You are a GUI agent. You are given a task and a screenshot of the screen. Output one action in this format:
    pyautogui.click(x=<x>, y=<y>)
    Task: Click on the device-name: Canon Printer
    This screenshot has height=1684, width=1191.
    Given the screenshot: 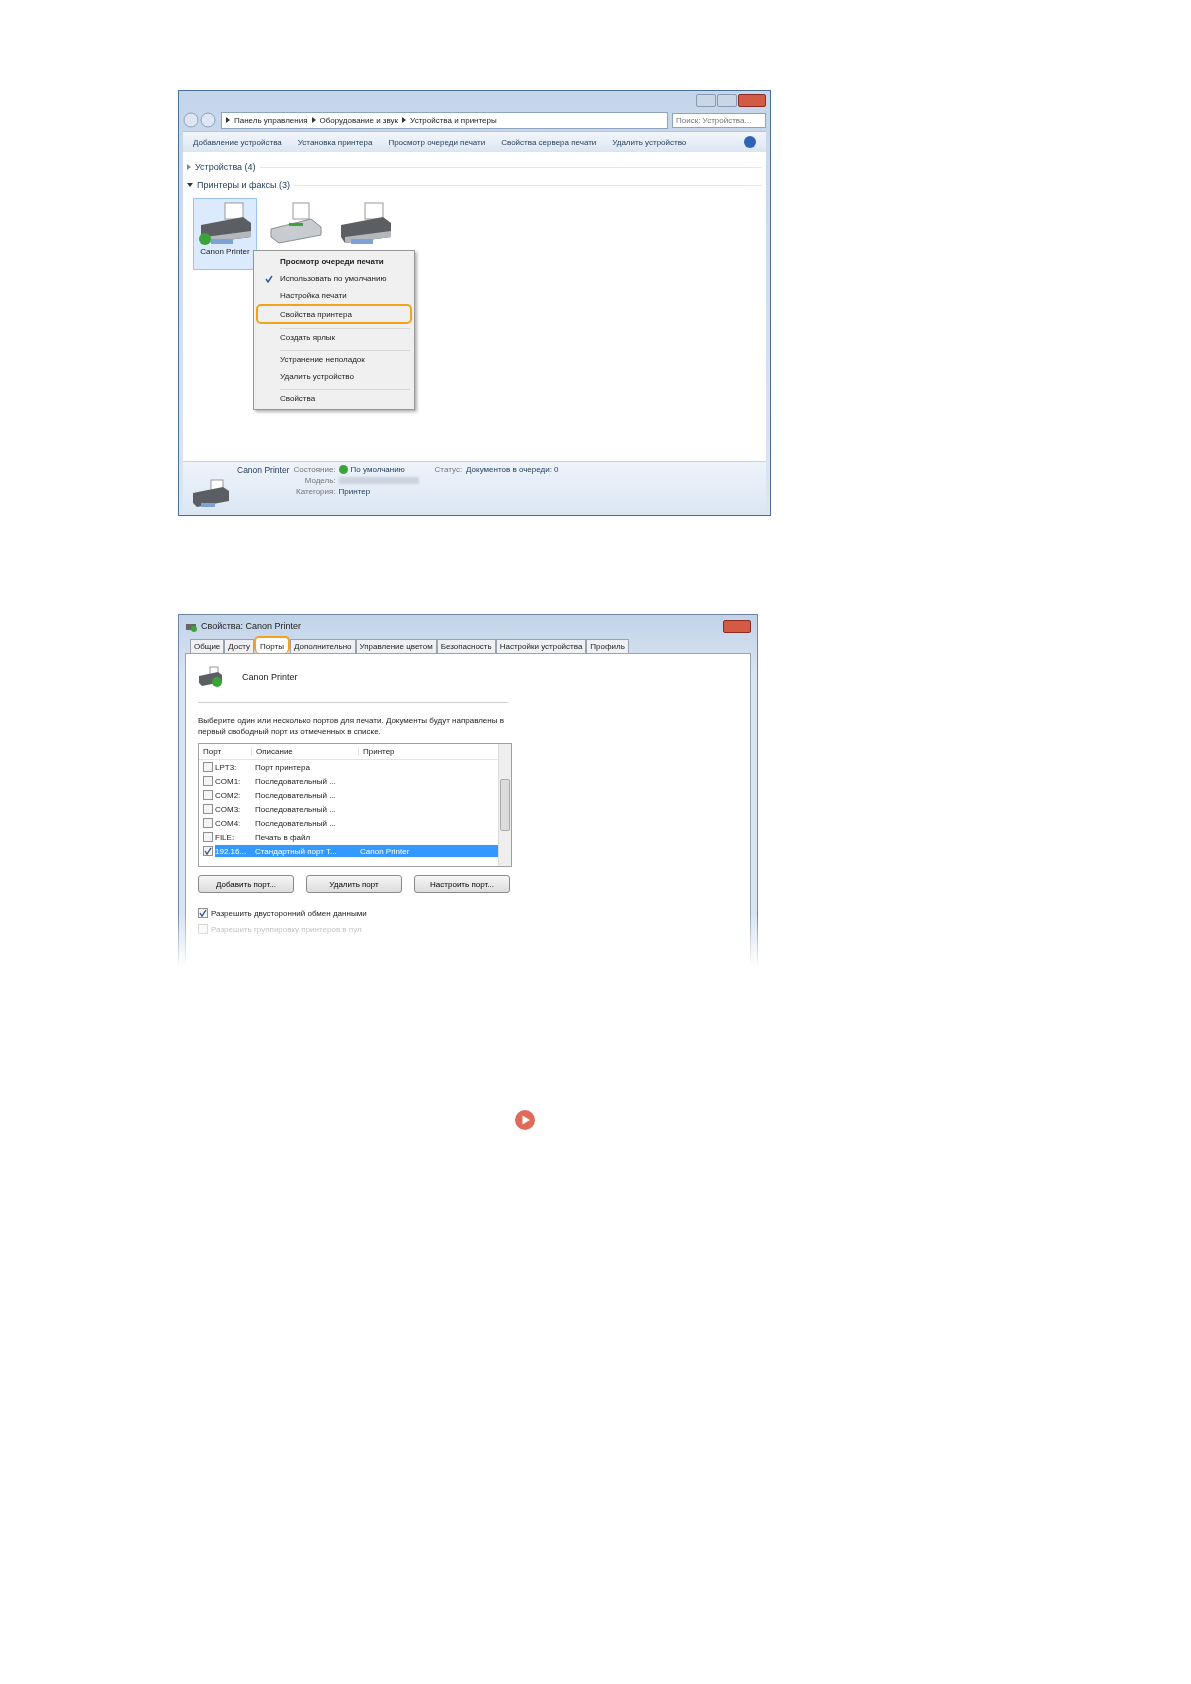 What is the action you would take?
    pyautogui.click(x=263, y=470)
    